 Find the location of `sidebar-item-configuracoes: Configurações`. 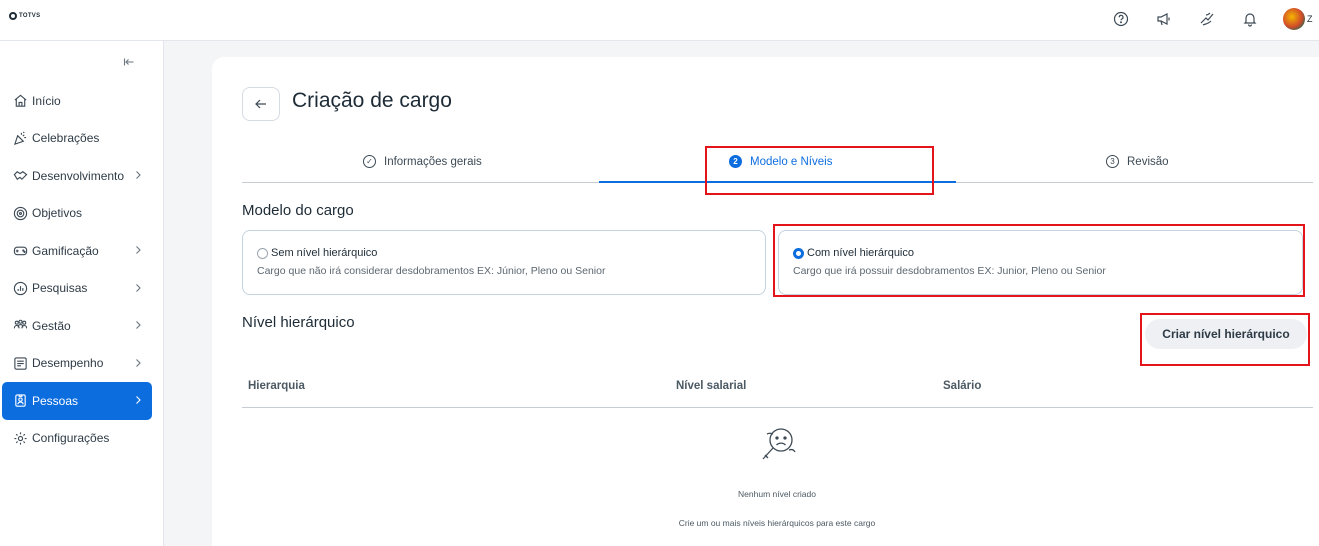

sidebar-item-configuracoes: Configurações is located at coordinates (77, 439).